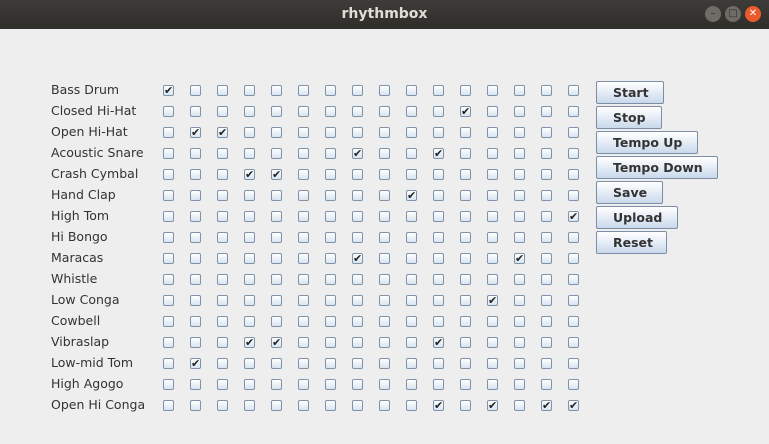 This screenshot has height=444, width=769. What do you see at coordinates (713, 14) in the screenshot?
I see `minimize-icon: –` at bounding box center [713, 14].